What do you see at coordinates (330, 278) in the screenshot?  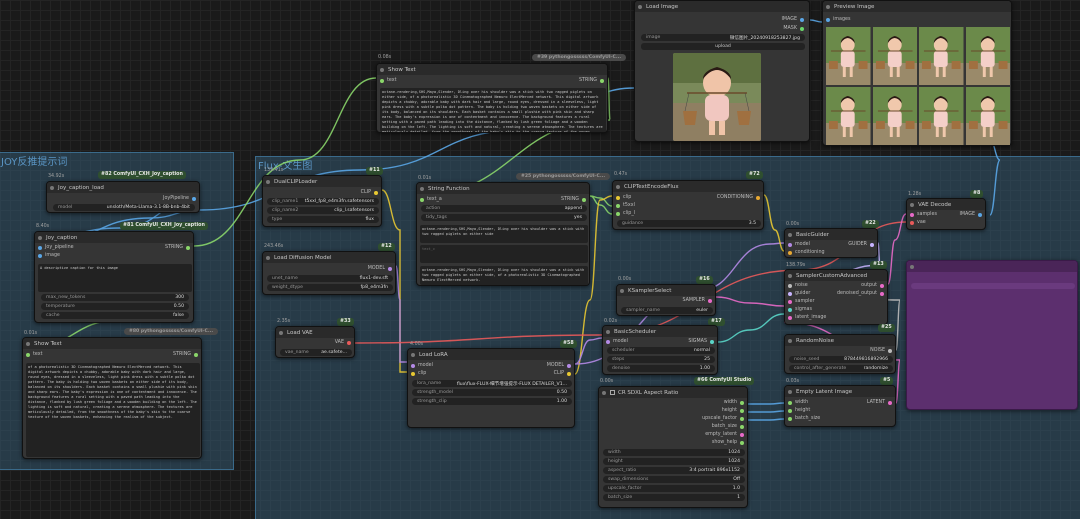 I see `unet-name-select: unet_name flux1-dev.sft` at bounding box center [330, 278].